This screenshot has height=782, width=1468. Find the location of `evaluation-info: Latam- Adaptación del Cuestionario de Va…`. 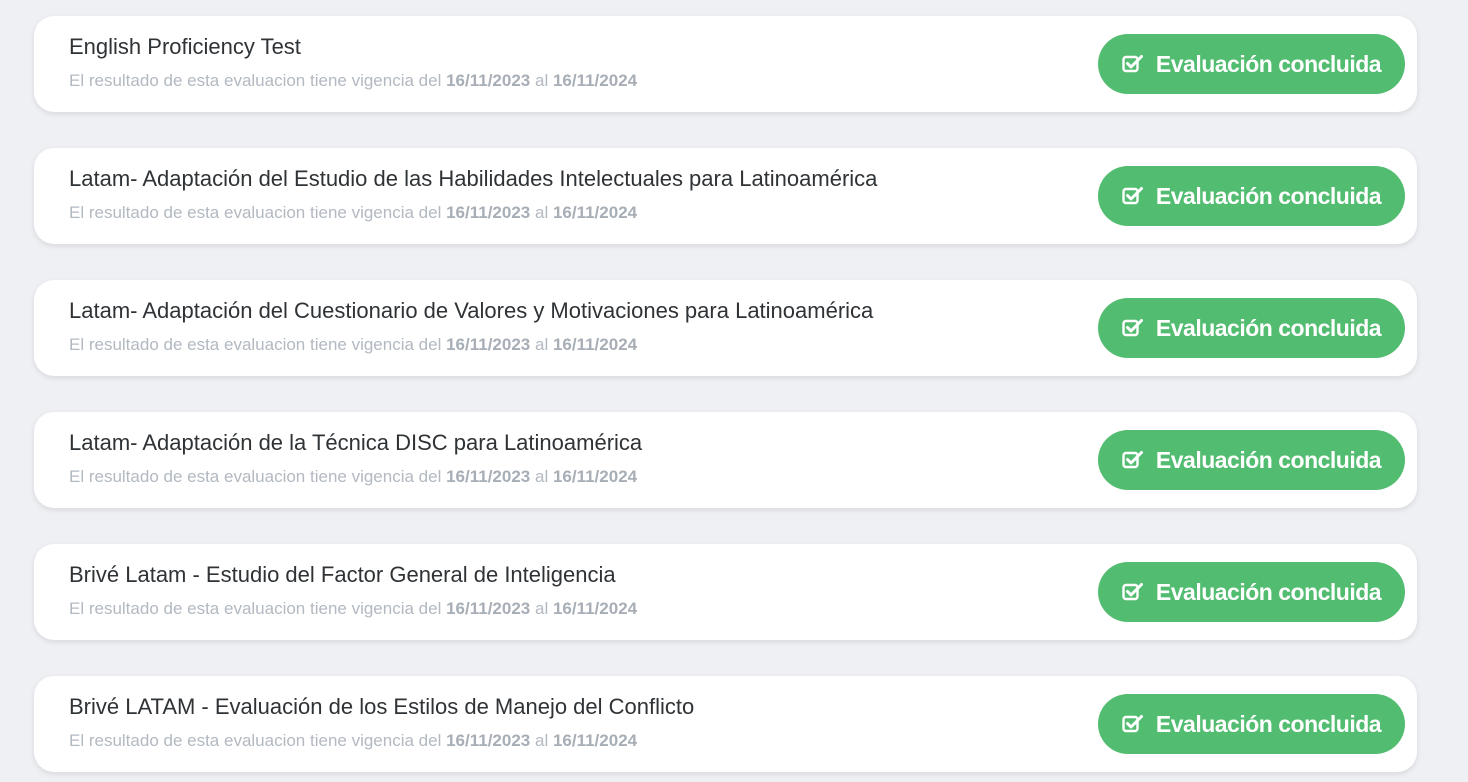

evaluation-info: Latam- Adaptación del Cuestionario de Va… is located at coordinates (583, 326).